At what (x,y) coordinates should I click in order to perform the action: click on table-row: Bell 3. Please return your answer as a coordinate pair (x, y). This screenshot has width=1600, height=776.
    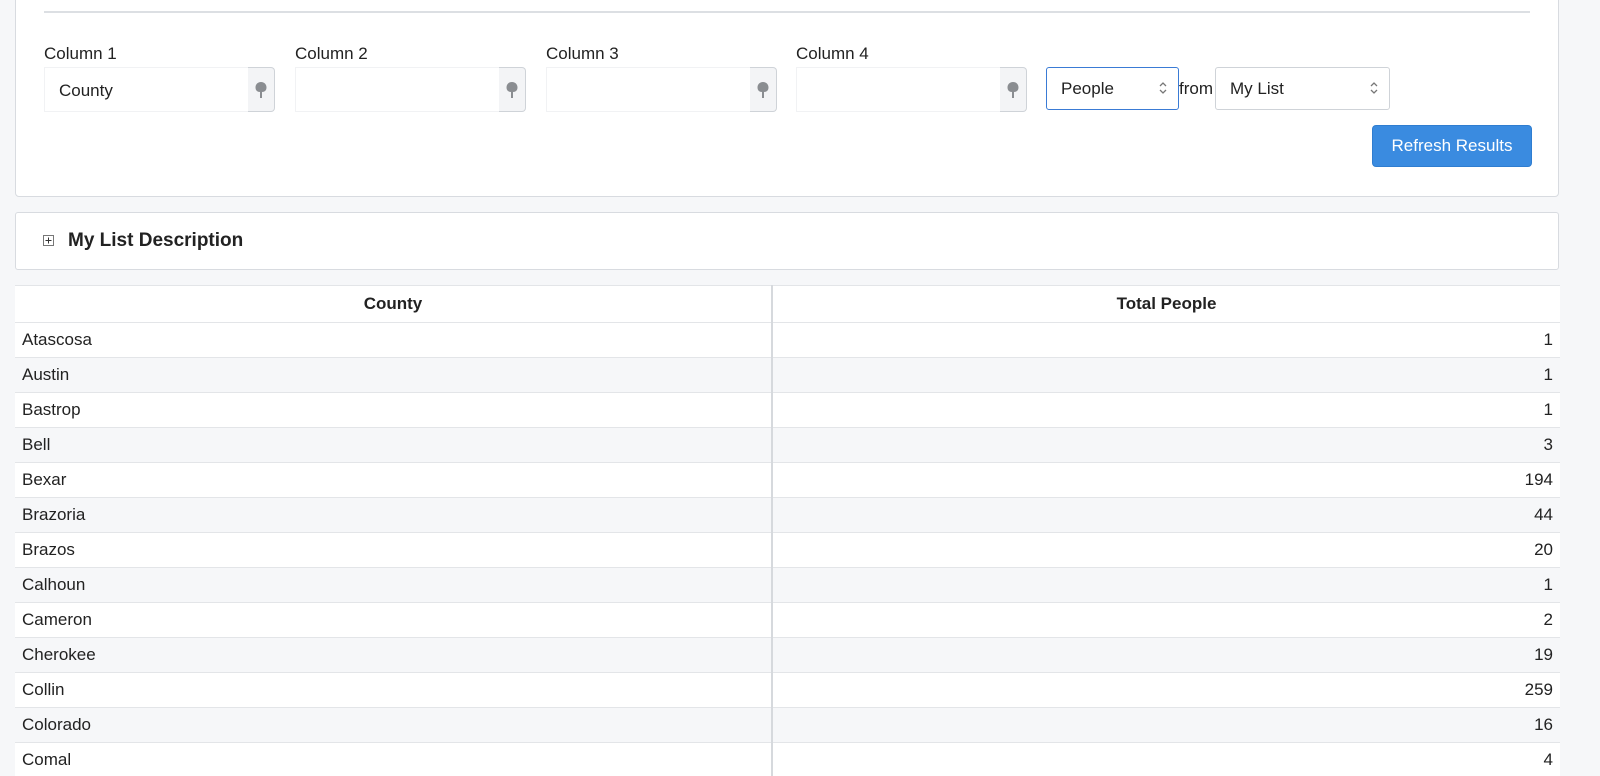
    Looking at the image, I should click on (787, 445).